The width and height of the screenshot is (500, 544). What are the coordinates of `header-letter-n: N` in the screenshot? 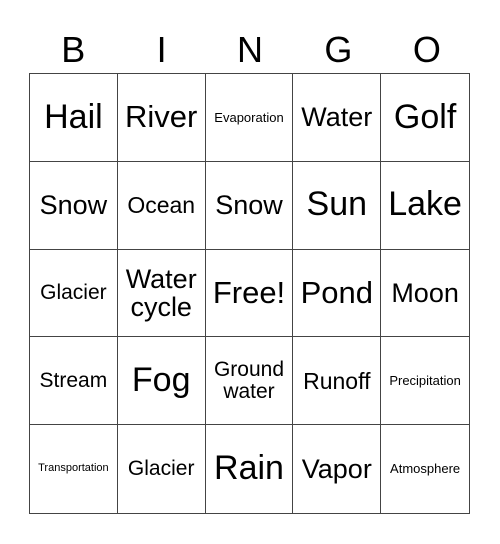 It's located at (250, 49).